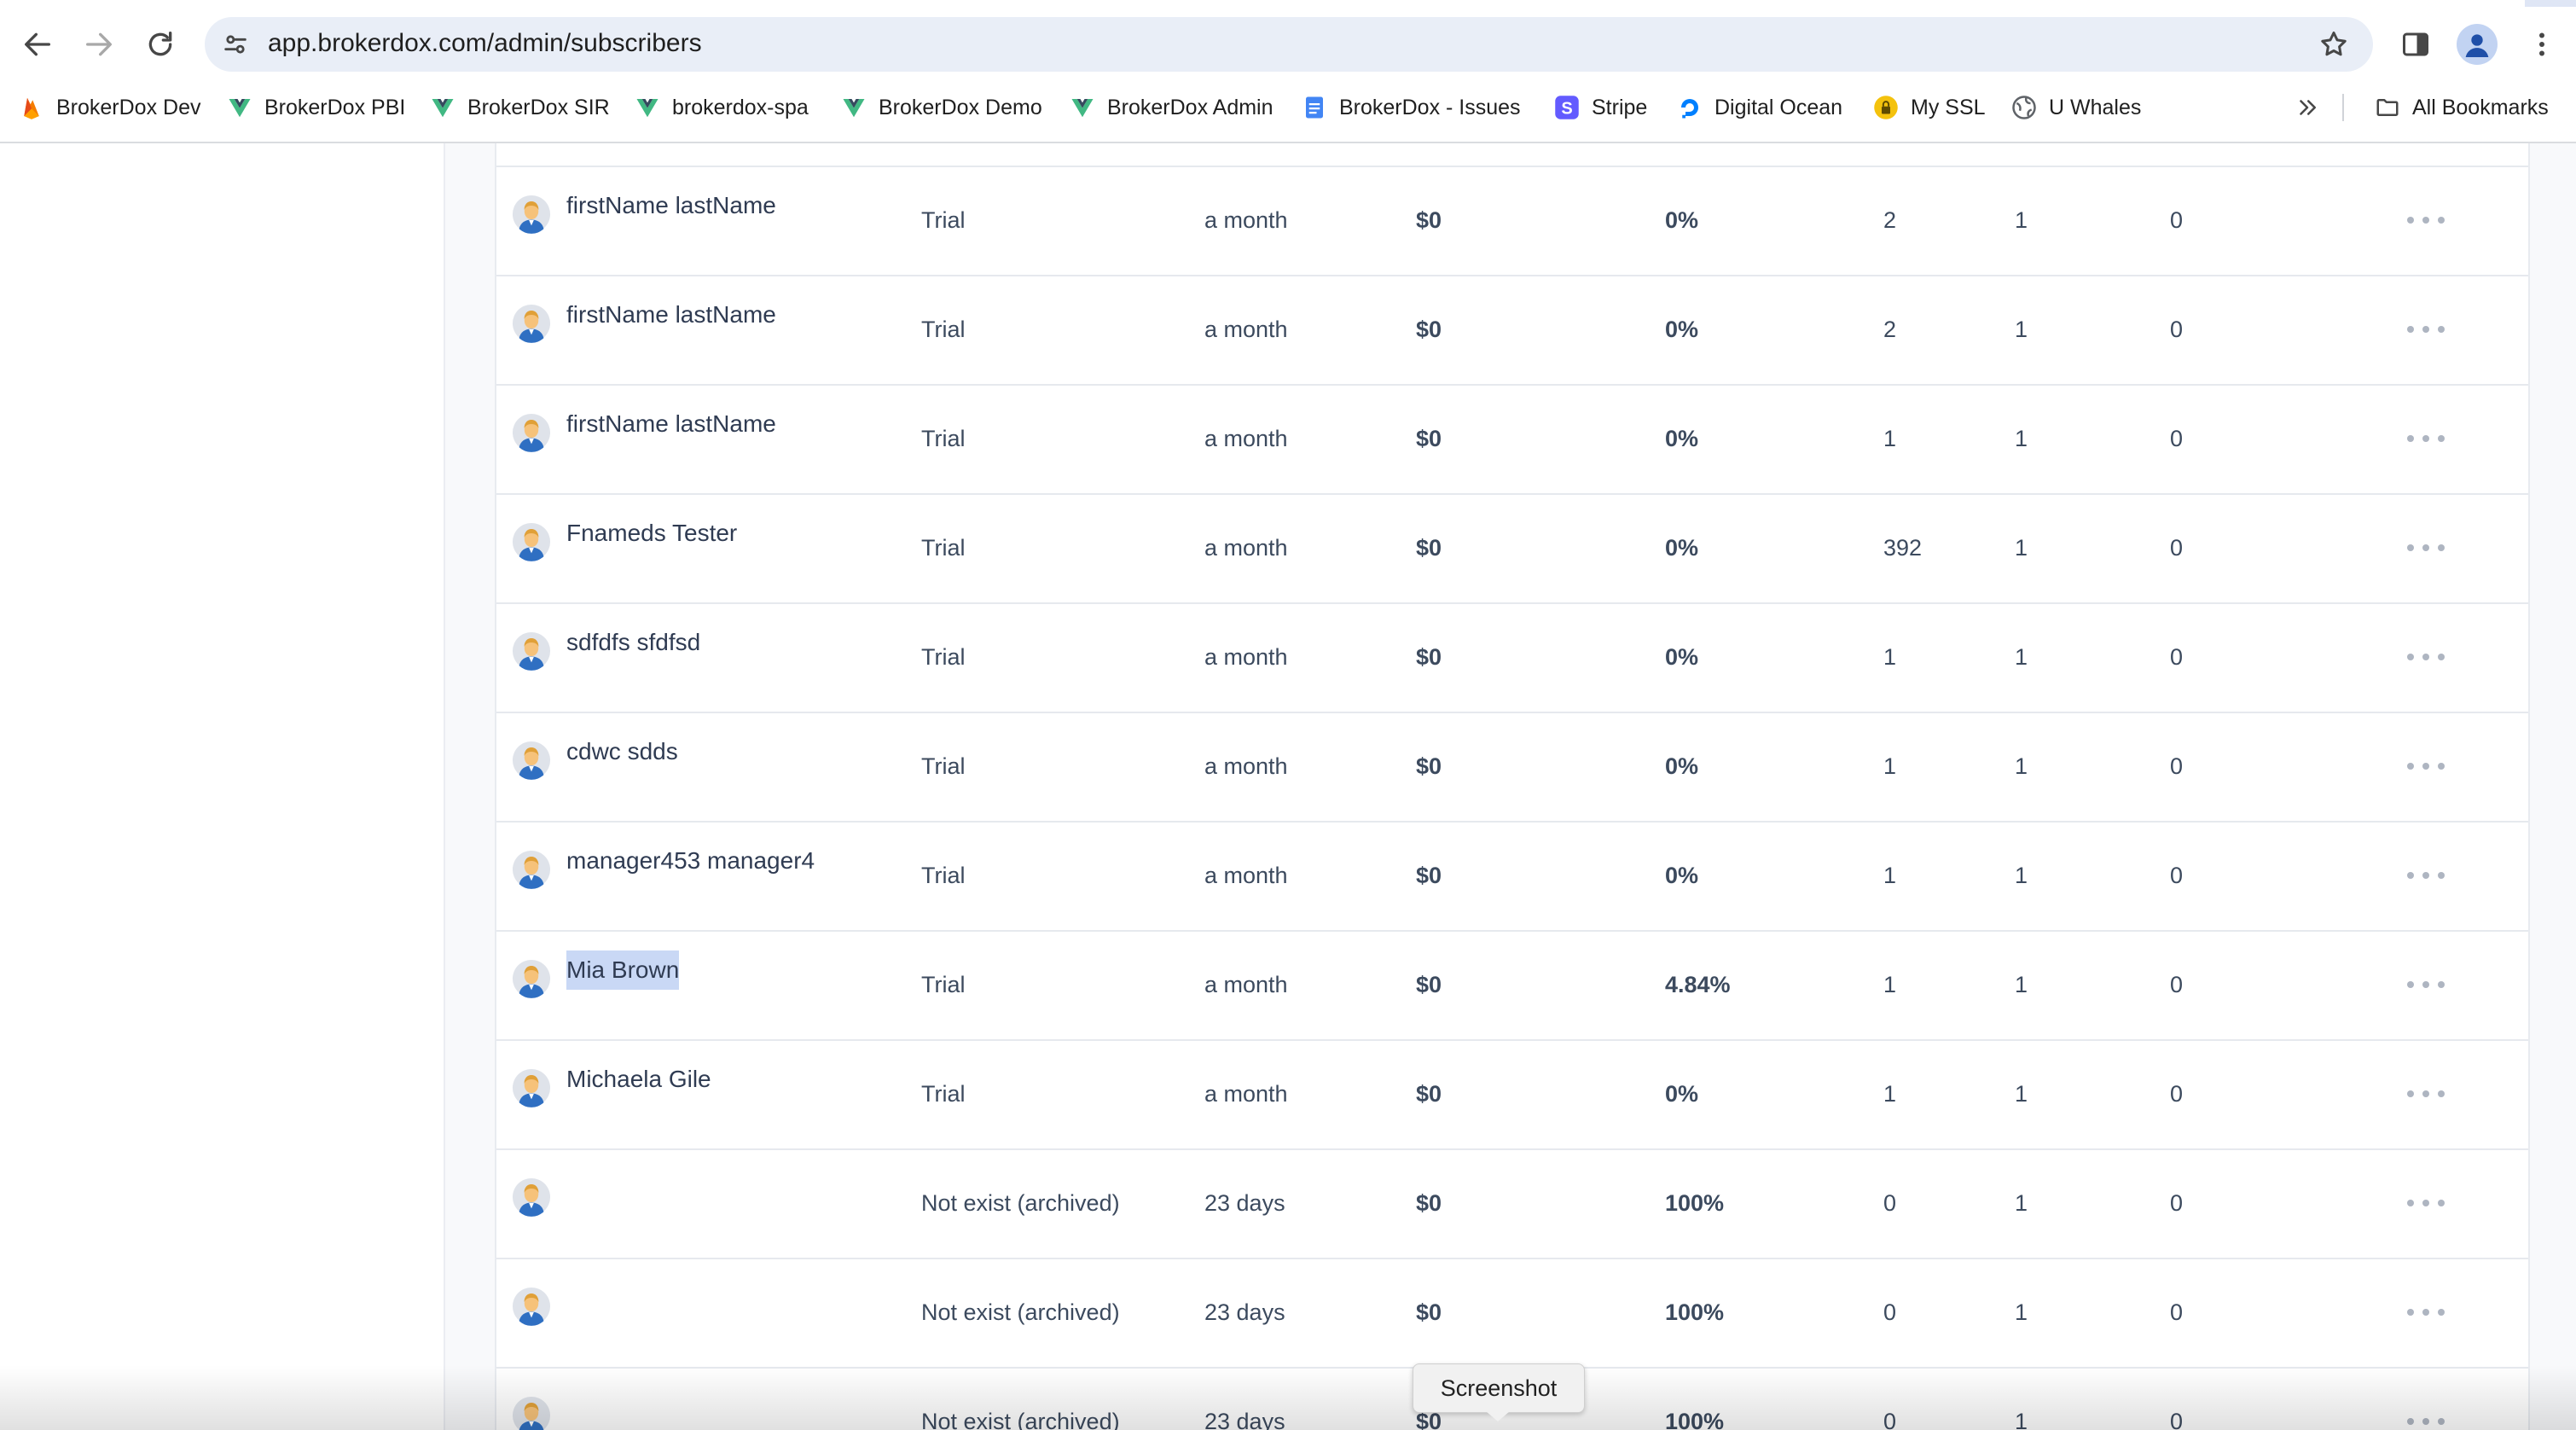 The image size is (2576, 1430). I want to click on folder-icon, so click(2387, 107).